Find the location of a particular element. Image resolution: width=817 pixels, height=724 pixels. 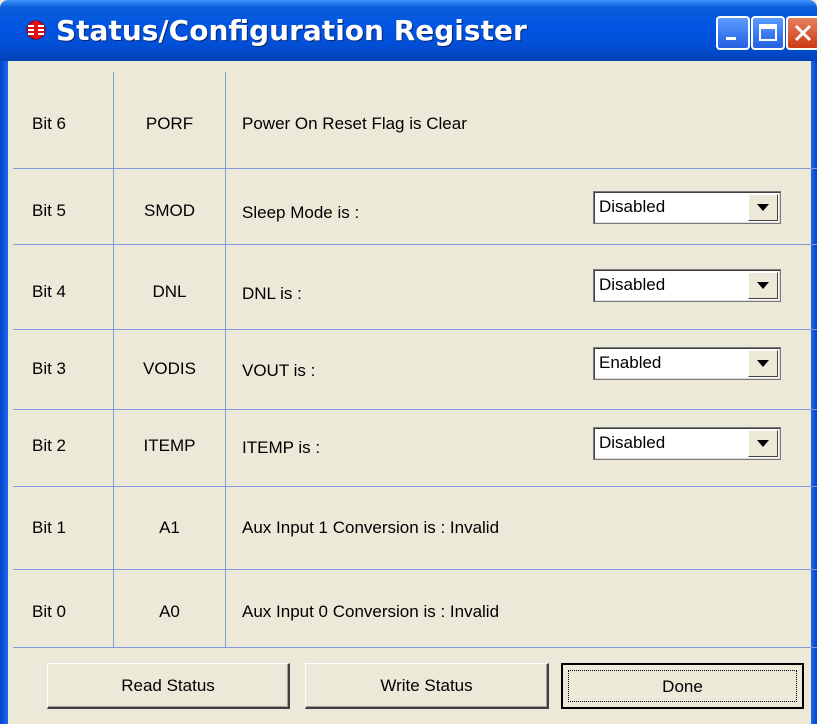

bit-description: VOUT is : is located at coordinates (279, 370).